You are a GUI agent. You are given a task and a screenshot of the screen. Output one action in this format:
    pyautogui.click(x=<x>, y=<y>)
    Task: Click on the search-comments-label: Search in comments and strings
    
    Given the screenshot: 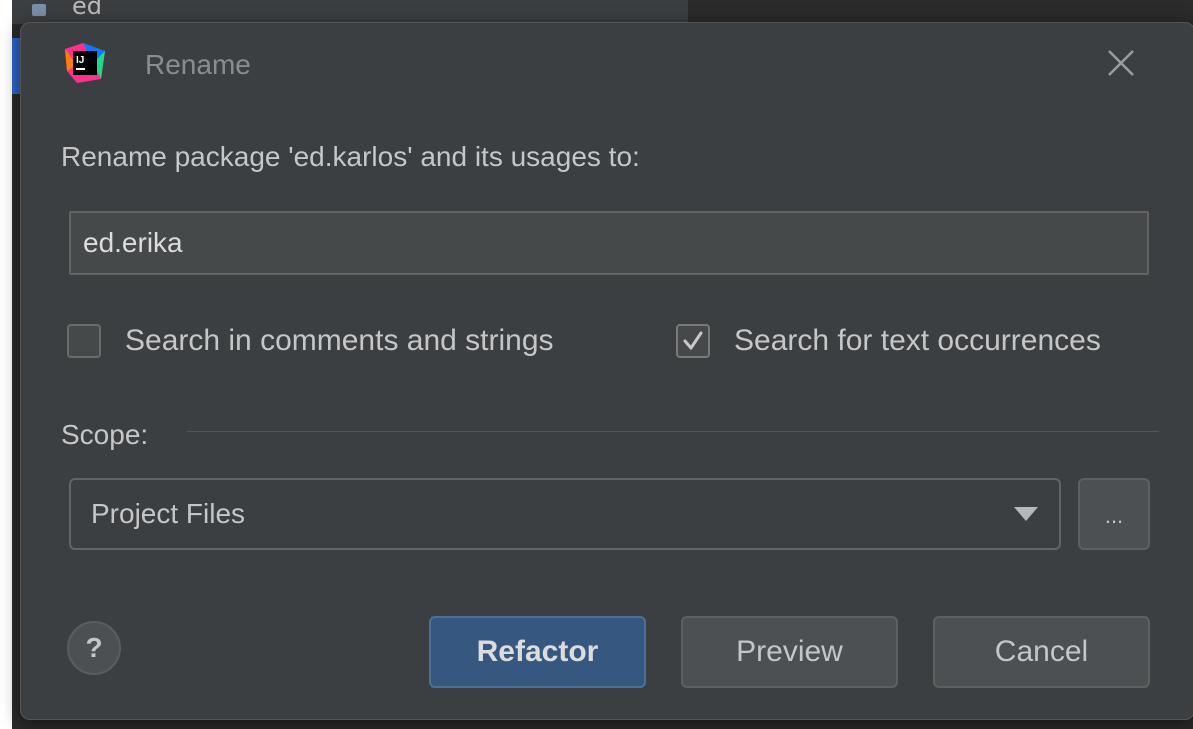 What is the action you would take?
    pyautogui.click(x=339, y=340)
    